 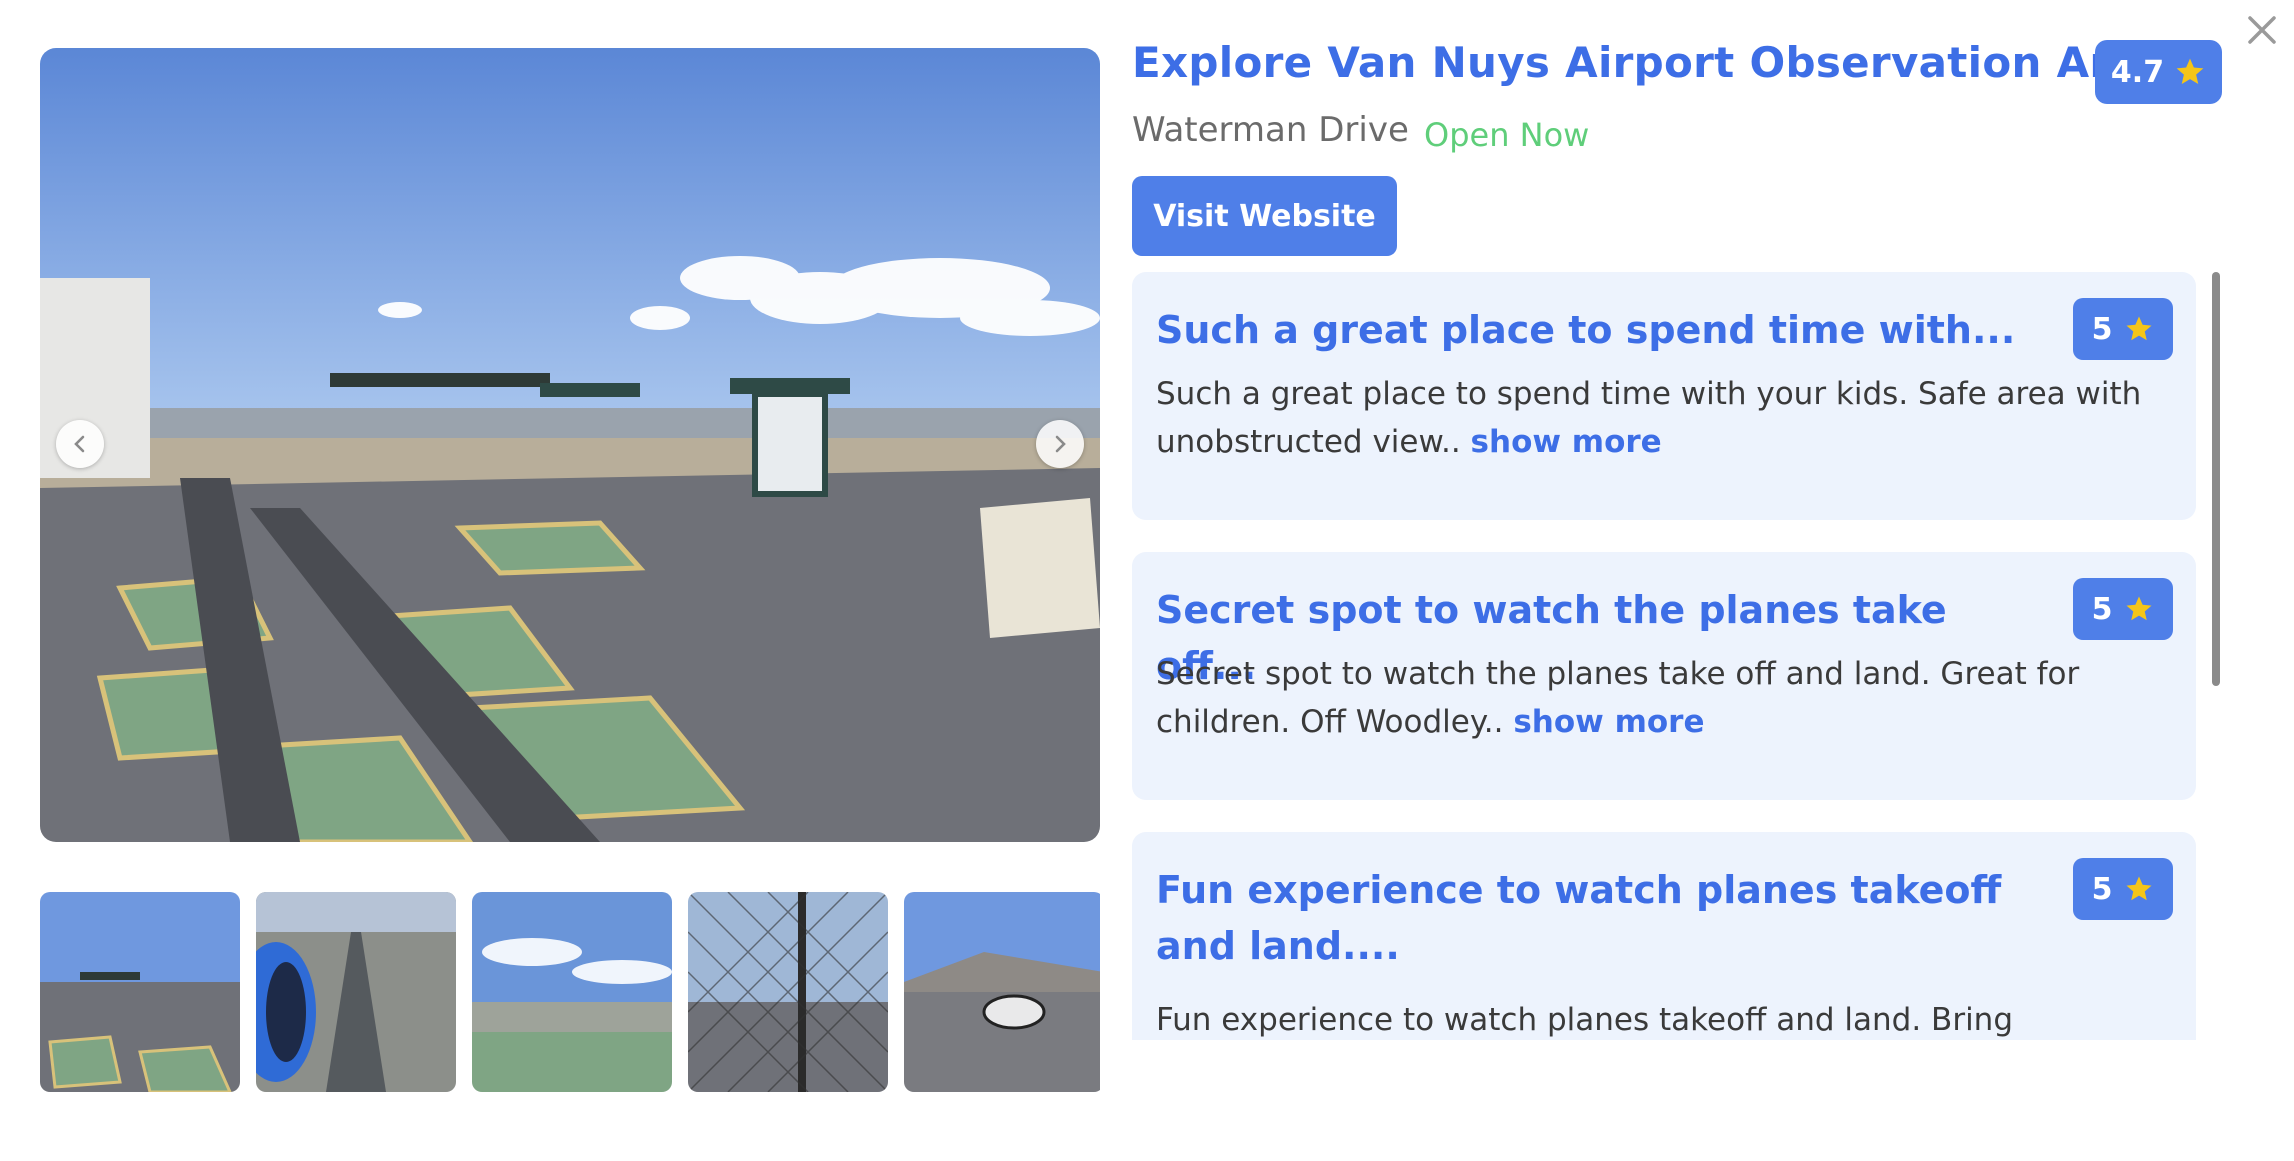 I want to click on next-photo-button, so click(x=1060, y=444).